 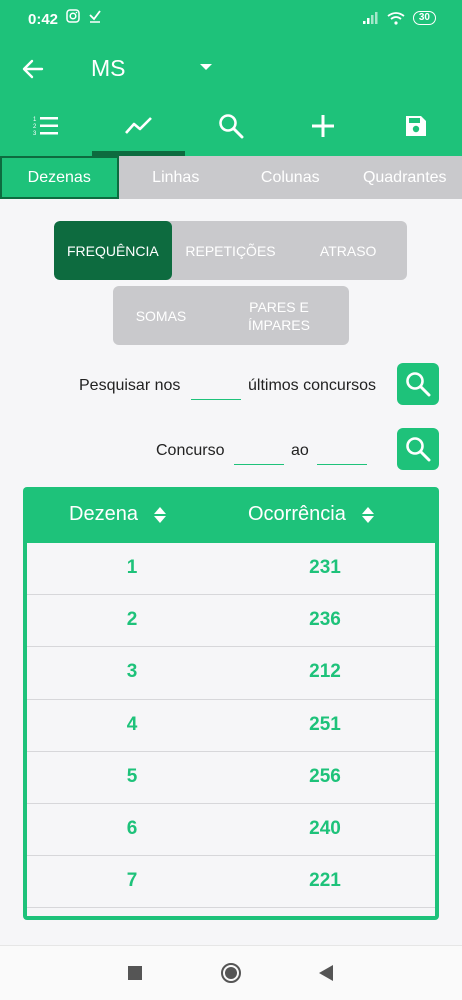 What do you see at coordinates (231, 69) in the screenshot?
I see `app-bar: MS` at bounding box center [231, 69].